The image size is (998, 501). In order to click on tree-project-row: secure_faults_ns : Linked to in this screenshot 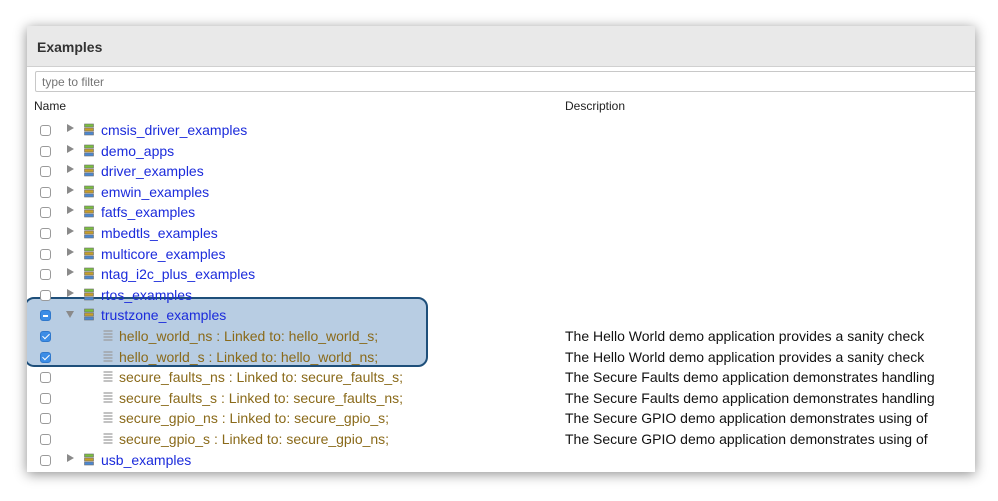, I will do `click(501, 377)`.